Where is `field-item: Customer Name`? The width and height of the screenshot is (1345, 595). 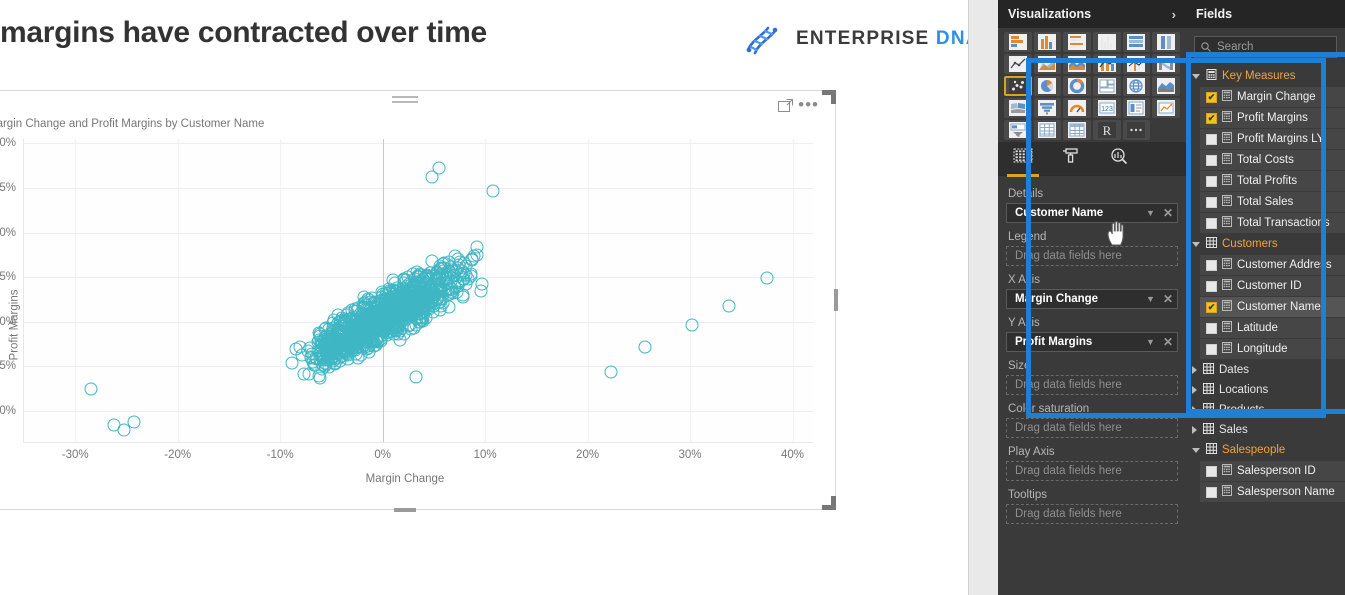
field-item: Customer Name is located at coordinates (1272, 307).